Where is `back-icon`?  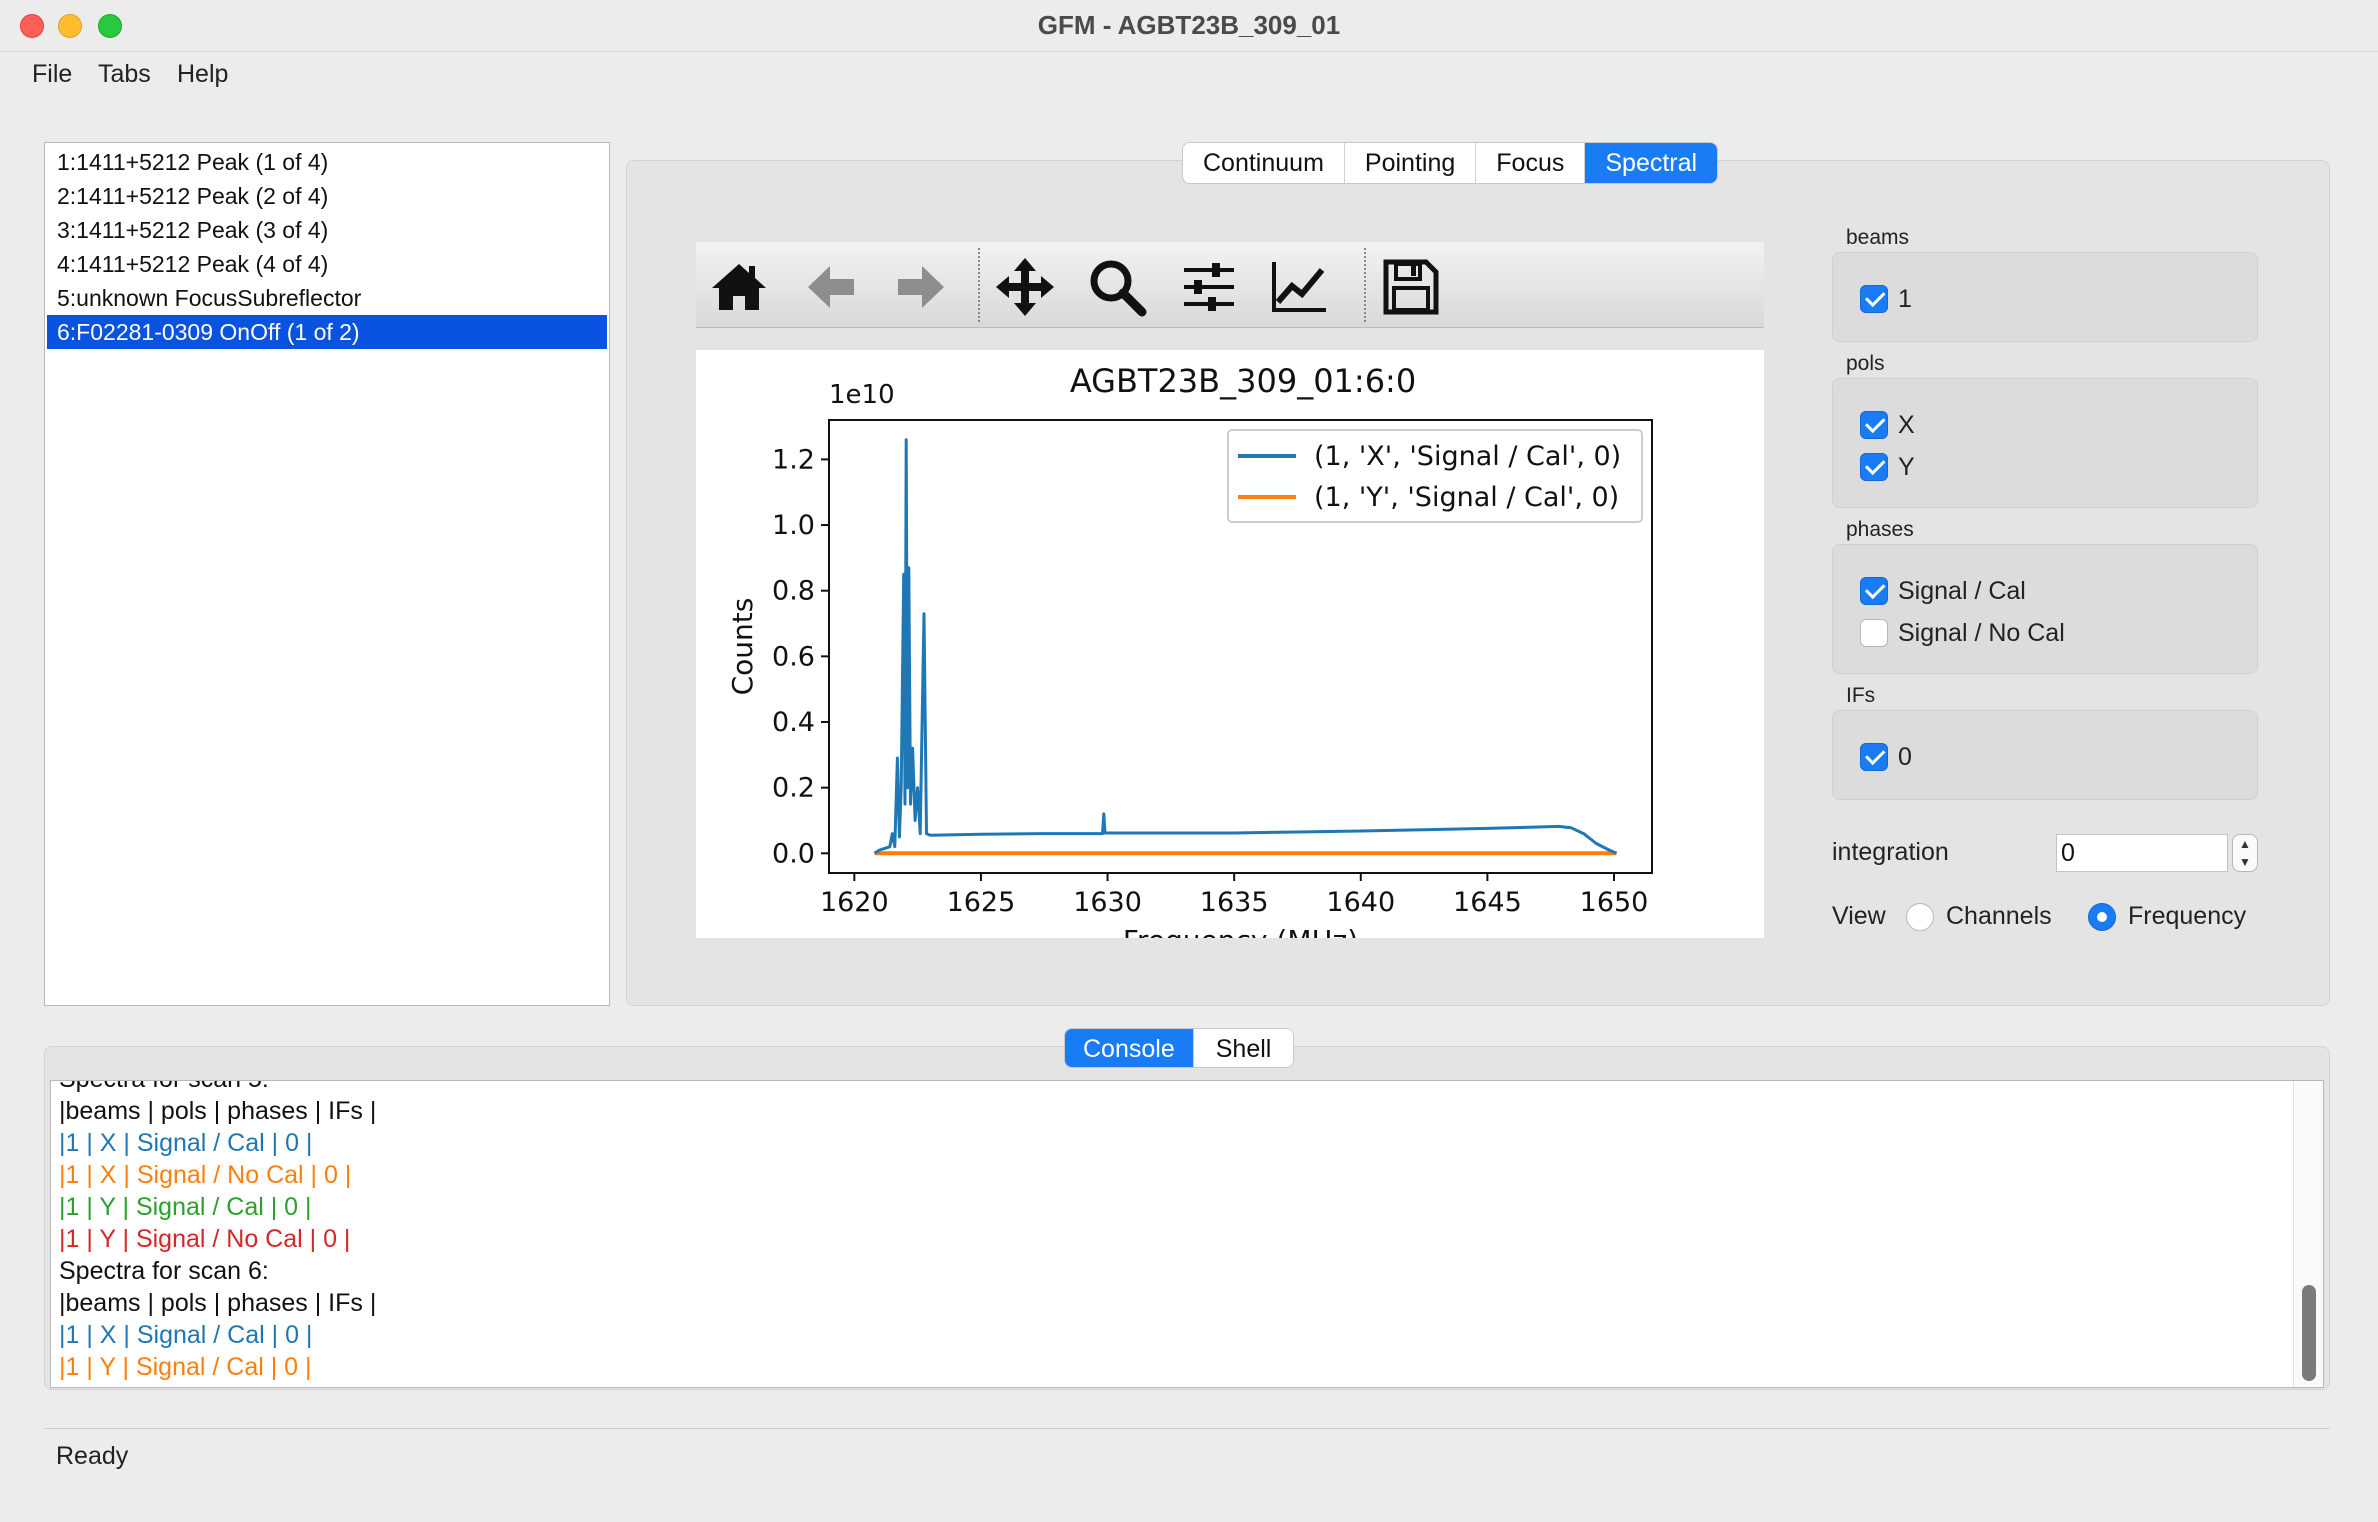 back-icon is located at coordinates (831, 287).